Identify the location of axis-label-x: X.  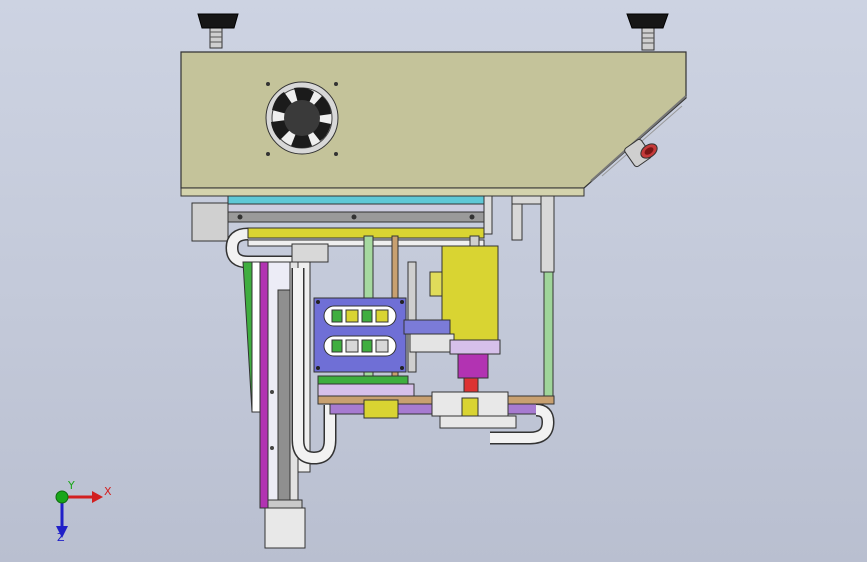
(108, 491).